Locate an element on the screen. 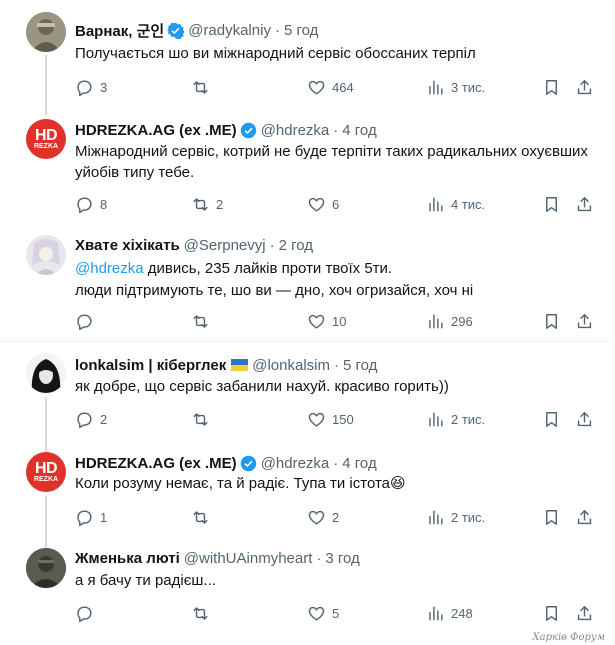  repost-button: 2 is located at coordinates (207, 204).